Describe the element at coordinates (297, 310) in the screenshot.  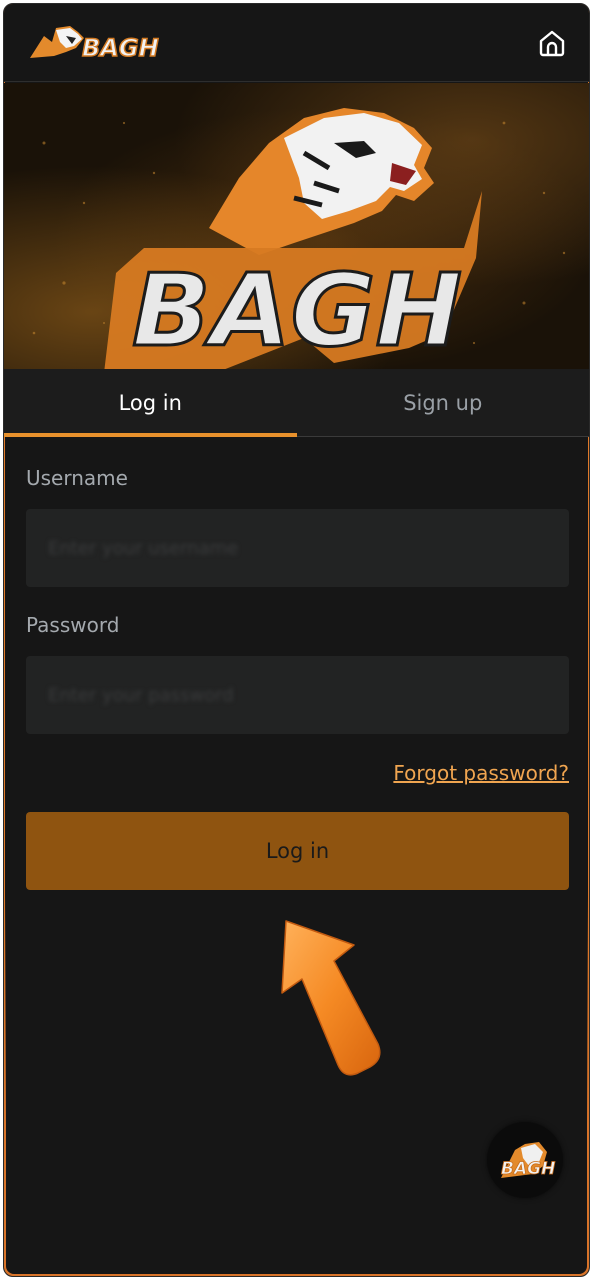
I see `hero-logo-text: BAGH` at that location.